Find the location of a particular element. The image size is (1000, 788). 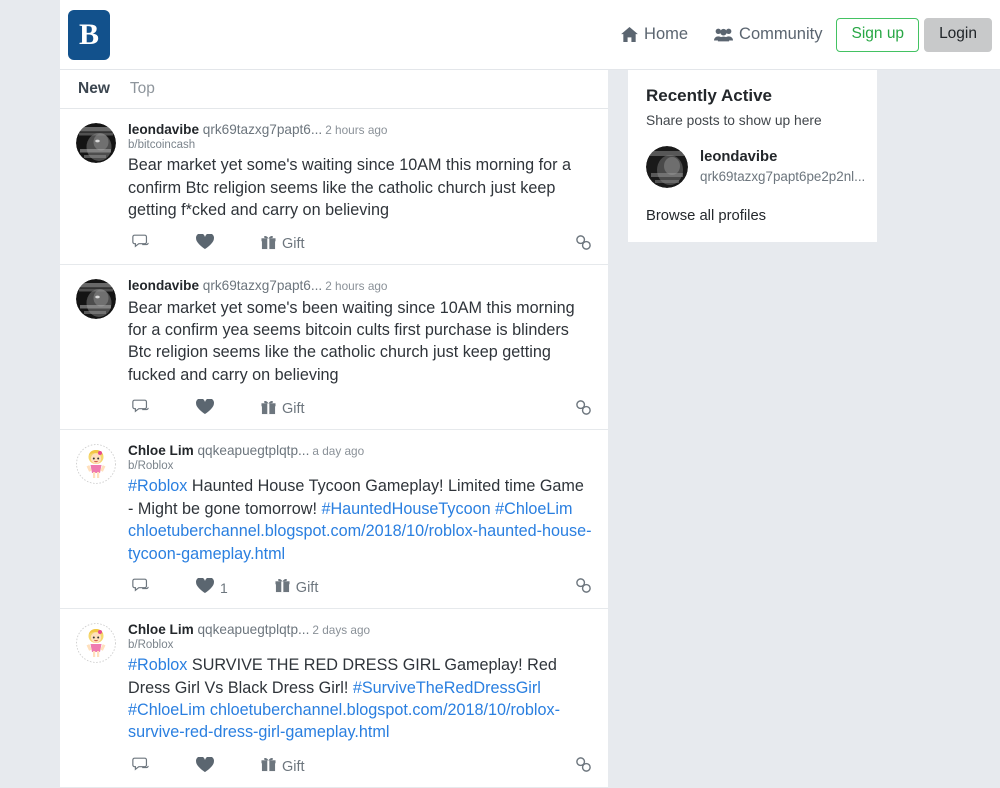

header-nav: Home Community is located at coordinates (721, 34).